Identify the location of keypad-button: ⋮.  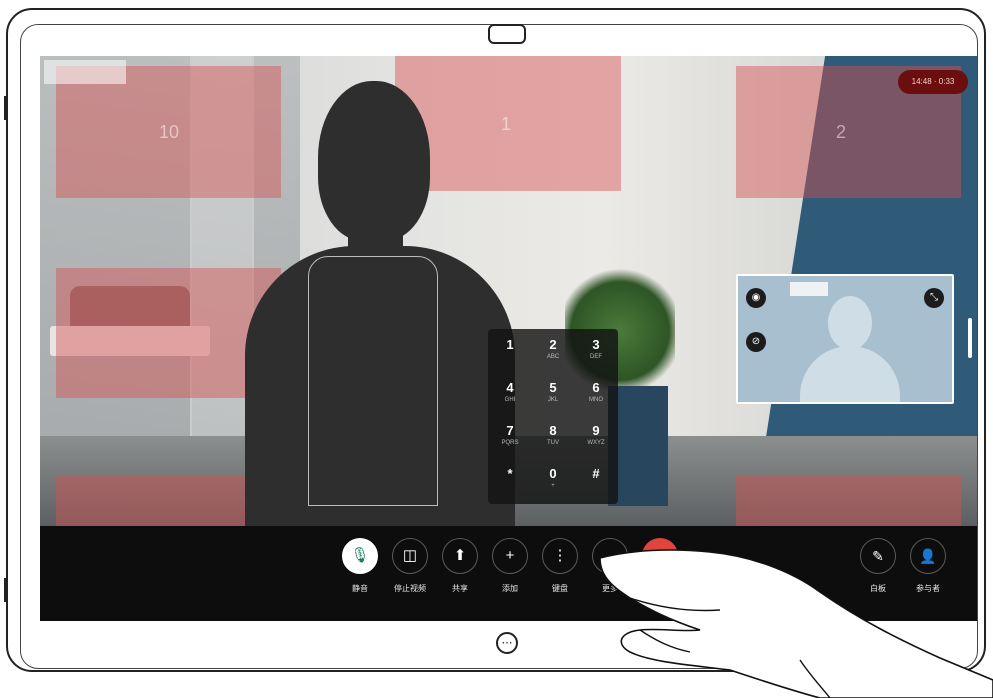
(560, 556).